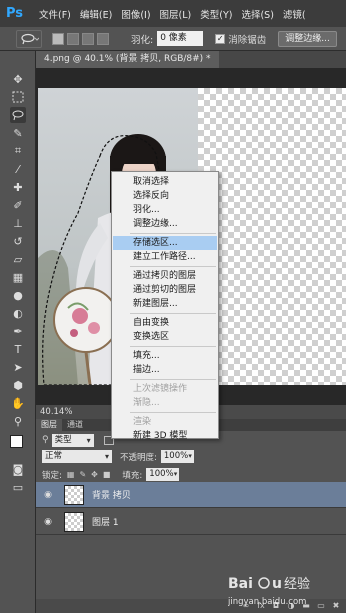 This screenshot has width=346, height=613. I want to click on blend-mode-dropdown: 正常, so click(77, 456).